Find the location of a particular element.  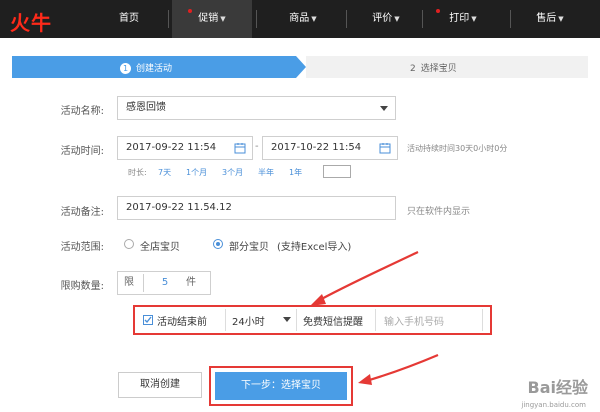

step-create-activity: 1 创建活动 is located at coordinates (154, 67).